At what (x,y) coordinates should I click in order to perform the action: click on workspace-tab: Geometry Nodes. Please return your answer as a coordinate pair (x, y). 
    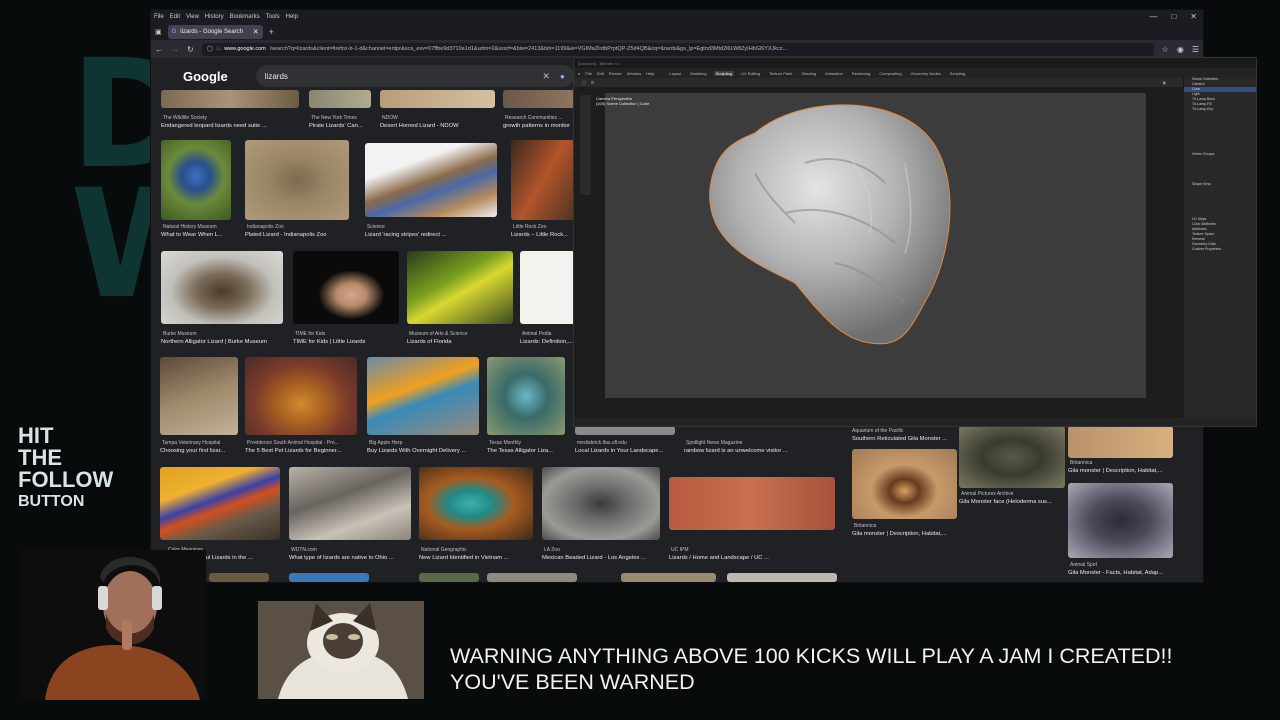
    Looking at the image, I should click on (926, 73).